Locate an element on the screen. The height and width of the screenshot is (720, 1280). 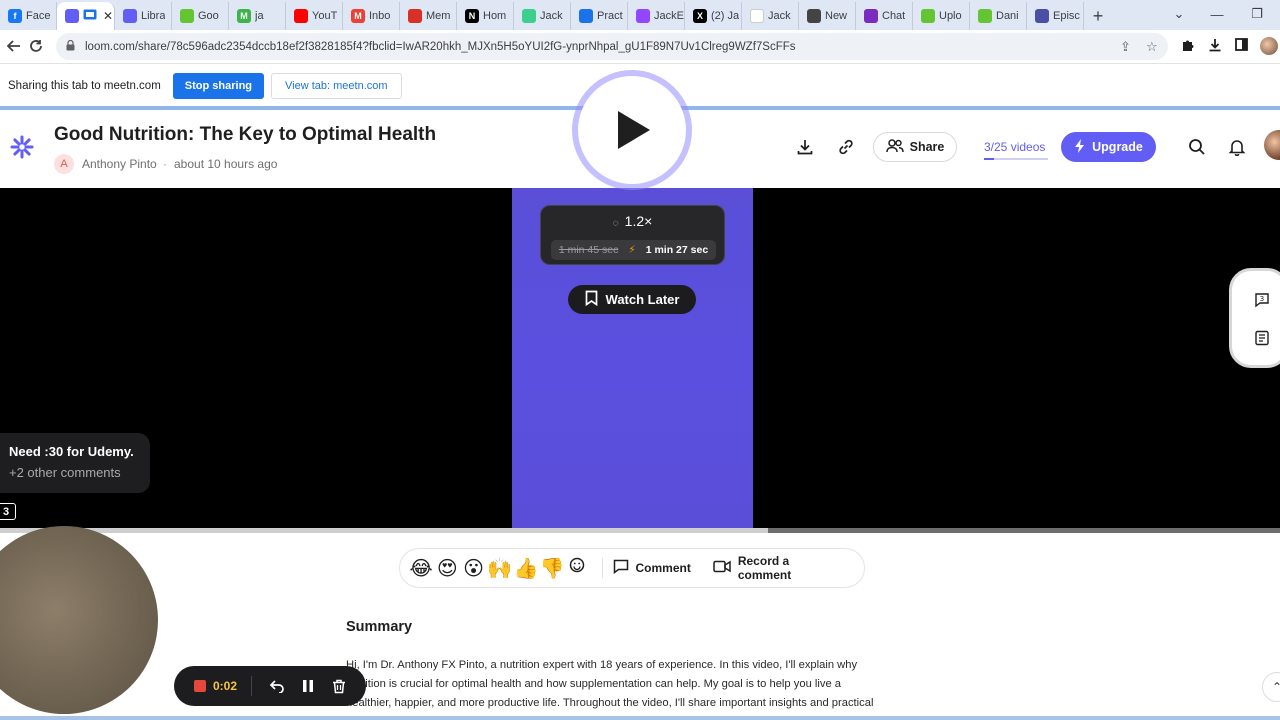
browser-tab: X (2) Ja is located at coordinates (713, 16).